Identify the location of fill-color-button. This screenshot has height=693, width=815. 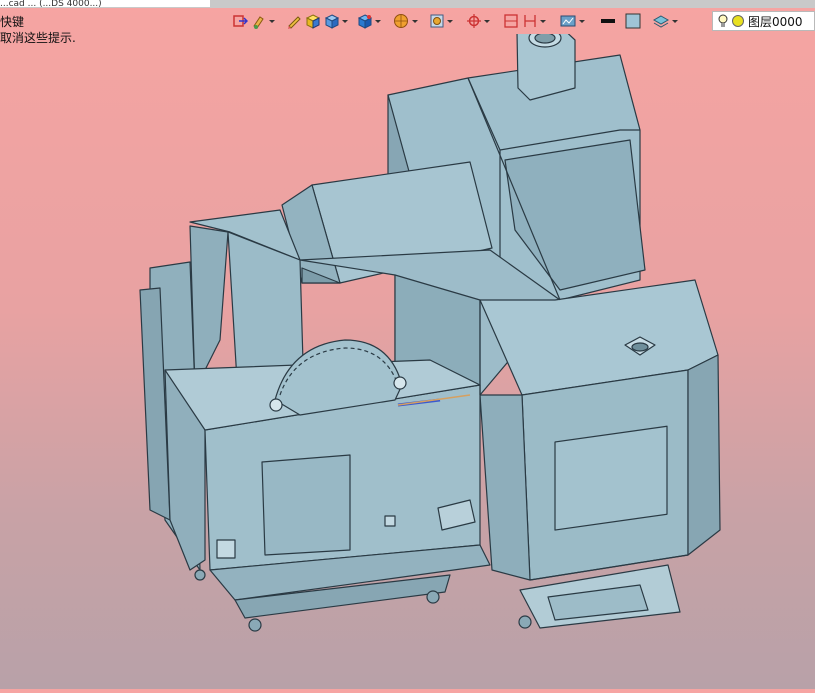
(633, 21).